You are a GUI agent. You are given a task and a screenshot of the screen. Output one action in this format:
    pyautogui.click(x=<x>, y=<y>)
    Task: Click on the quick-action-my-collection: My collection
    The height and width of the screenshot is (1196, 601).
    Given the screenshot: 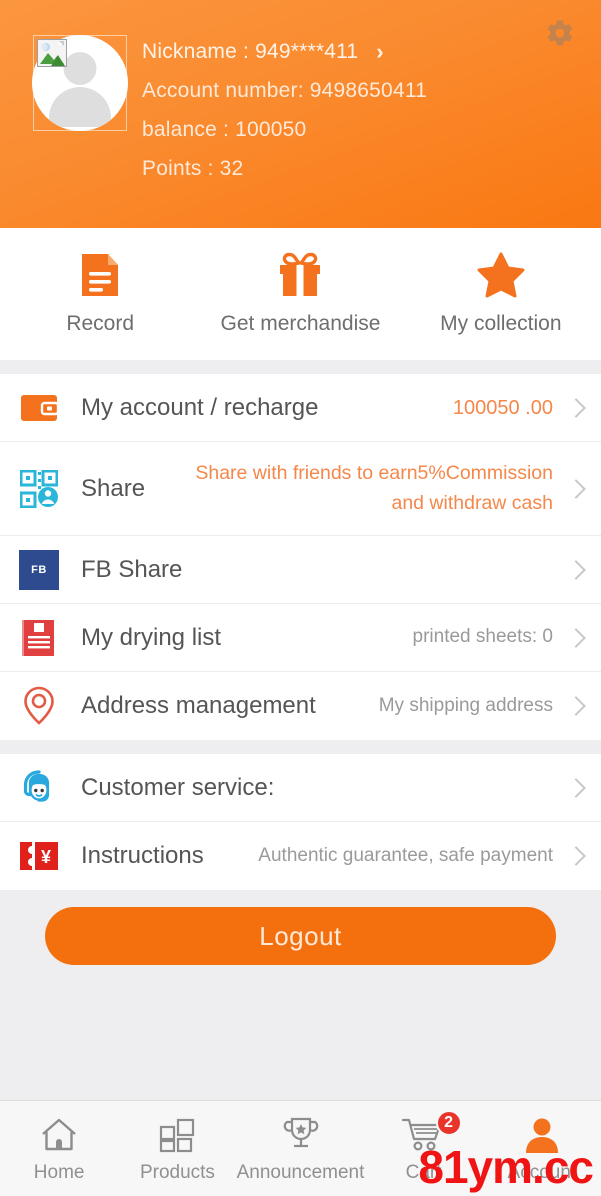 What is the action you would take?
    pyautogui.click(x=501, y=294)
    